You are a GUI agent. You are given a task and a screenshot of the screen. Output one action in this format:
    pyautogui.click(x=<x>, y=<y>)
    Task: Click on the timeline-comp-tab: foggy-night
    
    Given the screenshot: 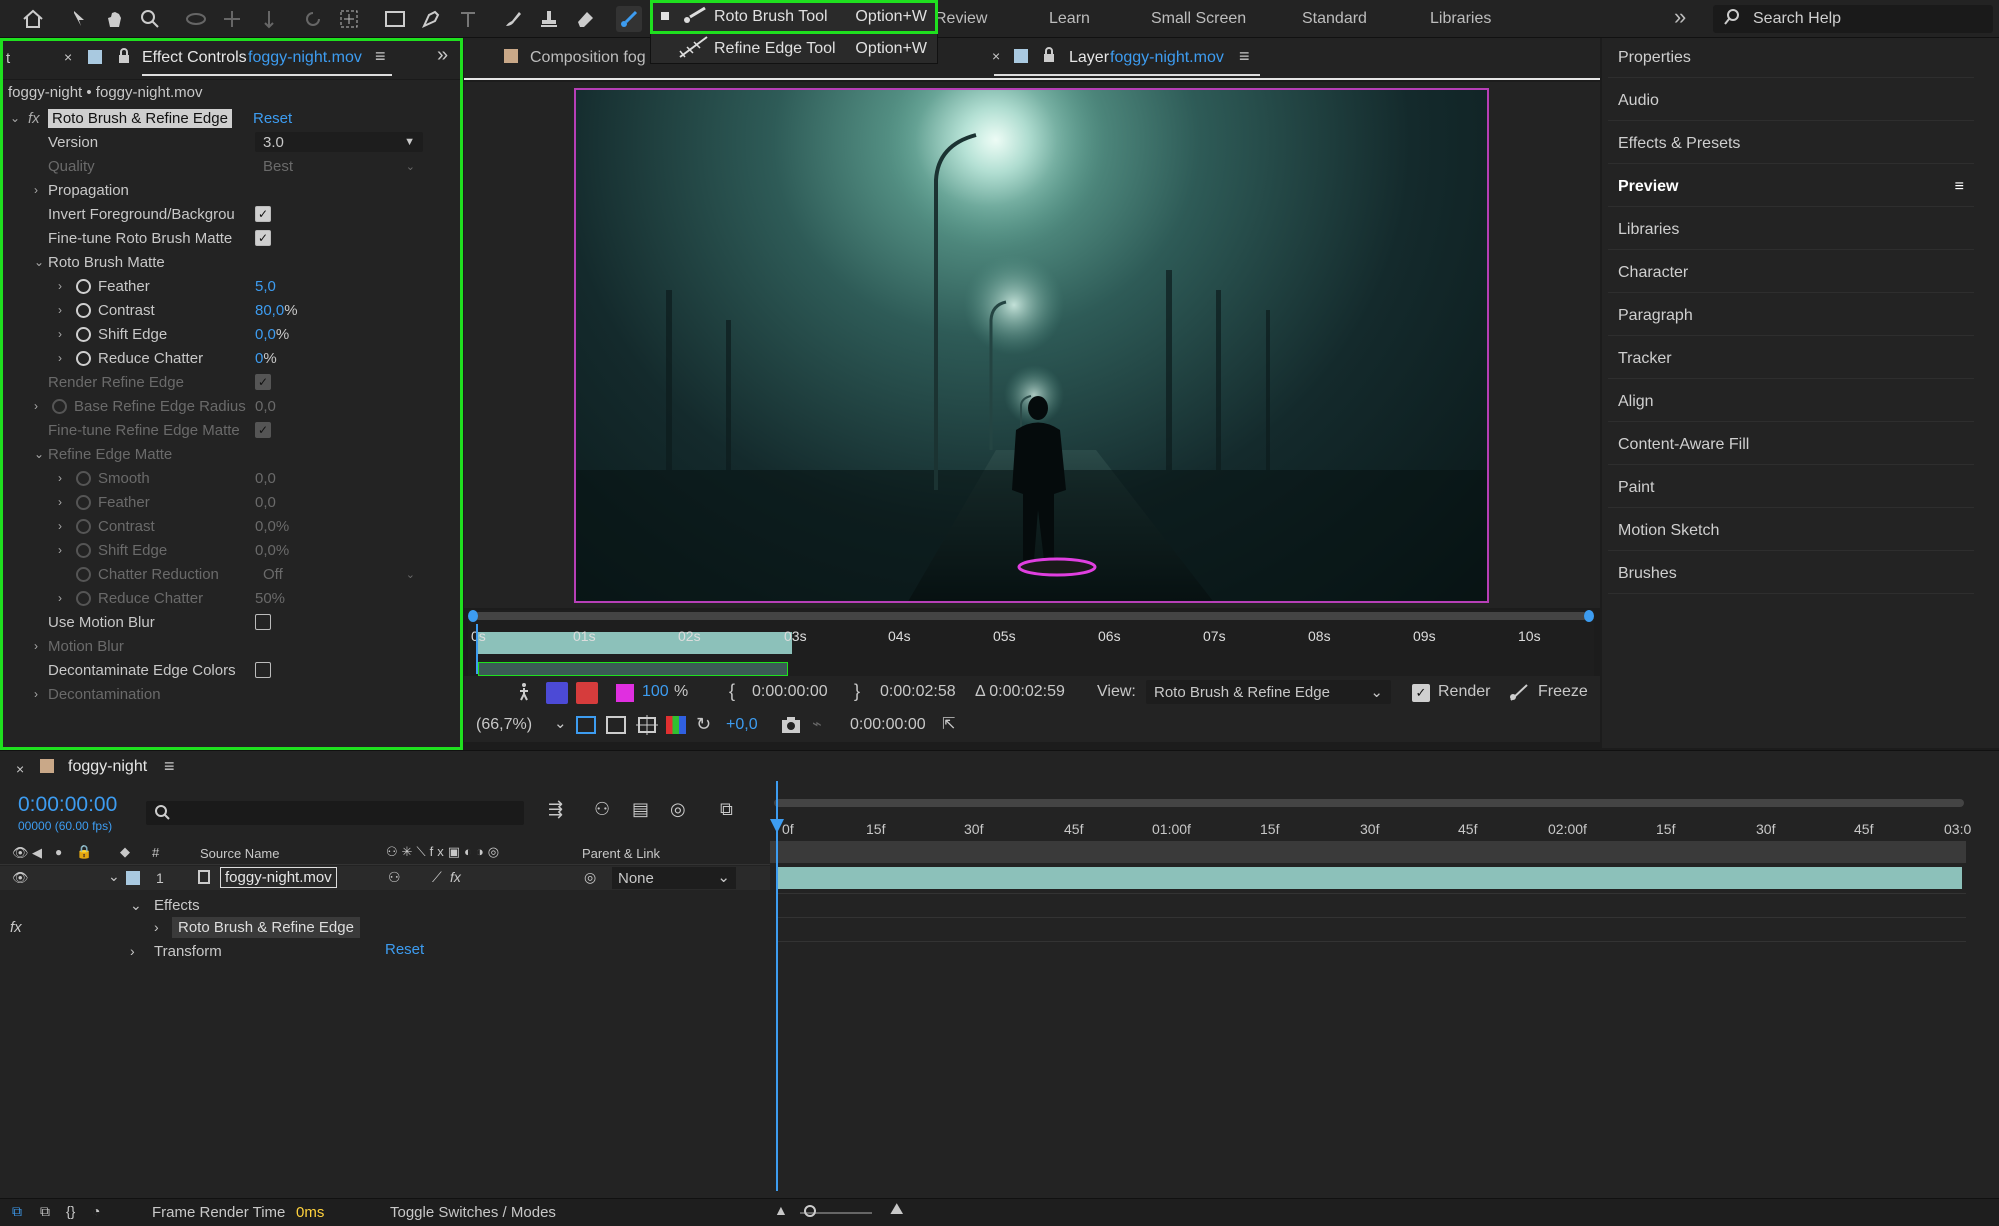 What is the action you would take?
    pyautogui.click(x=107, y=767)
    